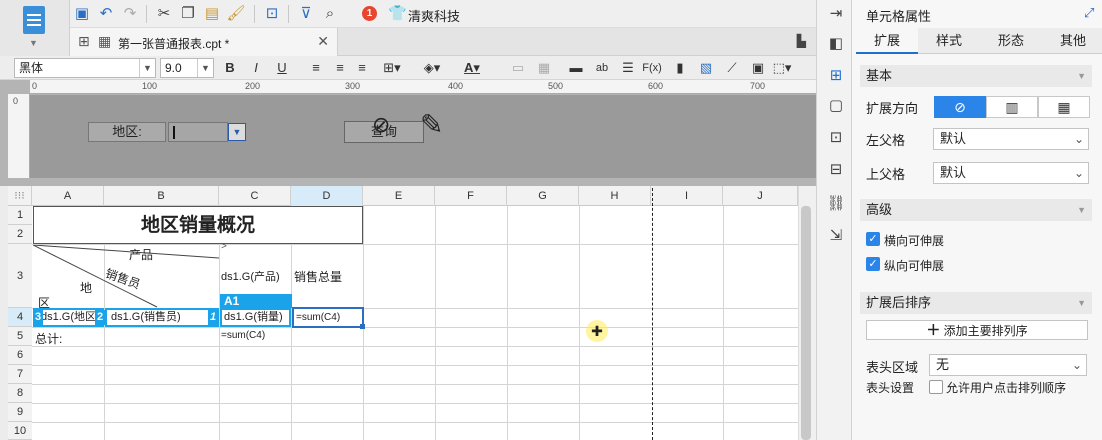 The width and height of the screenshot is (1102, 440). I want to click on document-tab: ⊞ ▦ 第一张普通报表.cpt * ✕, so click(204, 42).